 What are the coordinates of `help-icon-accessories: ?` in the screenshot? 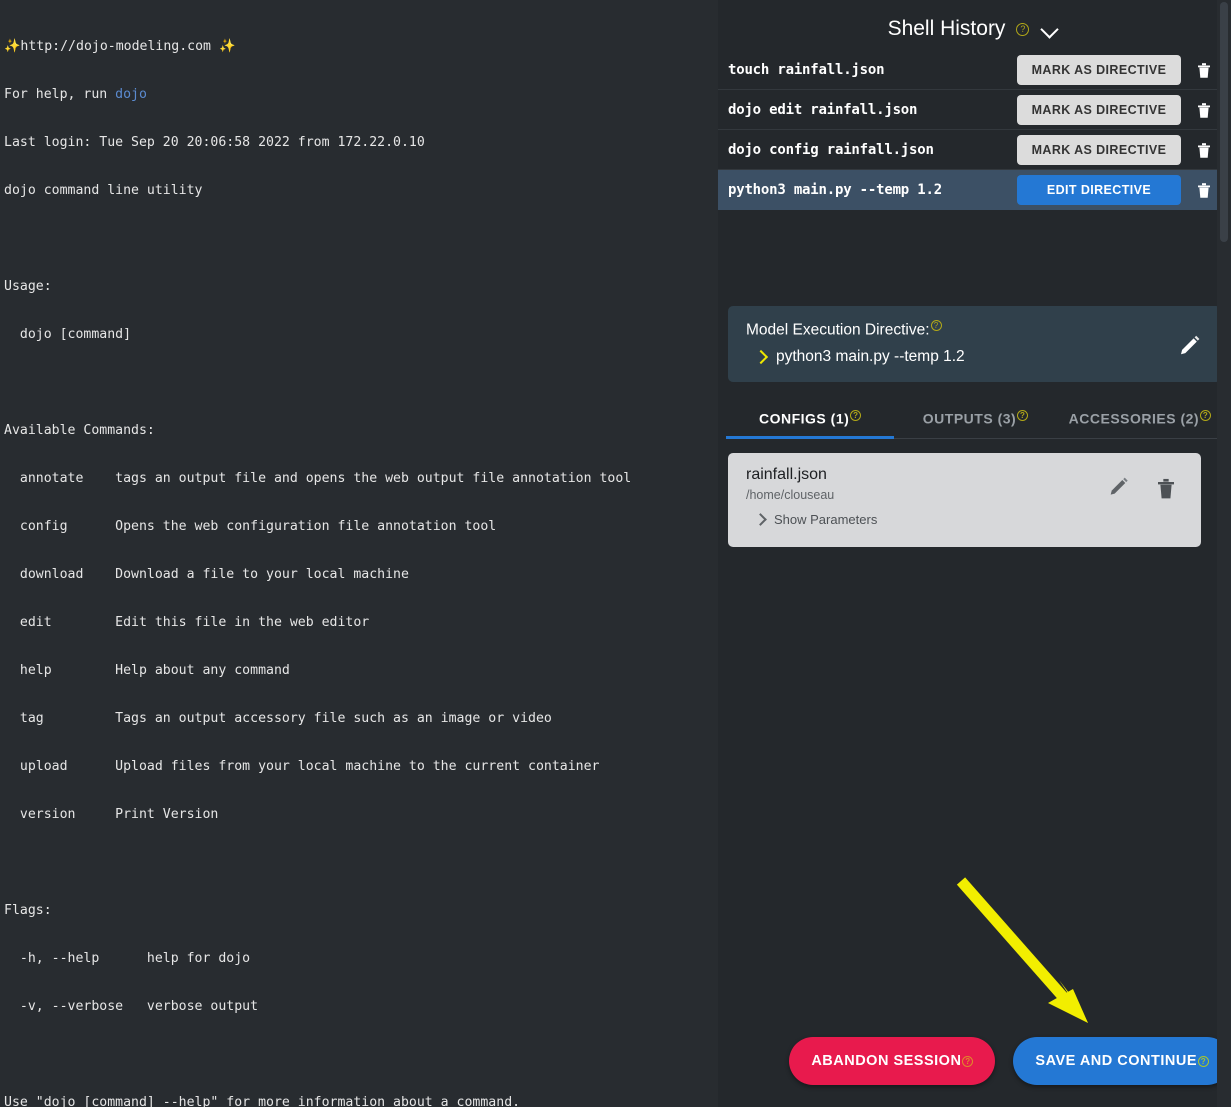 It's located at (1206, 416).